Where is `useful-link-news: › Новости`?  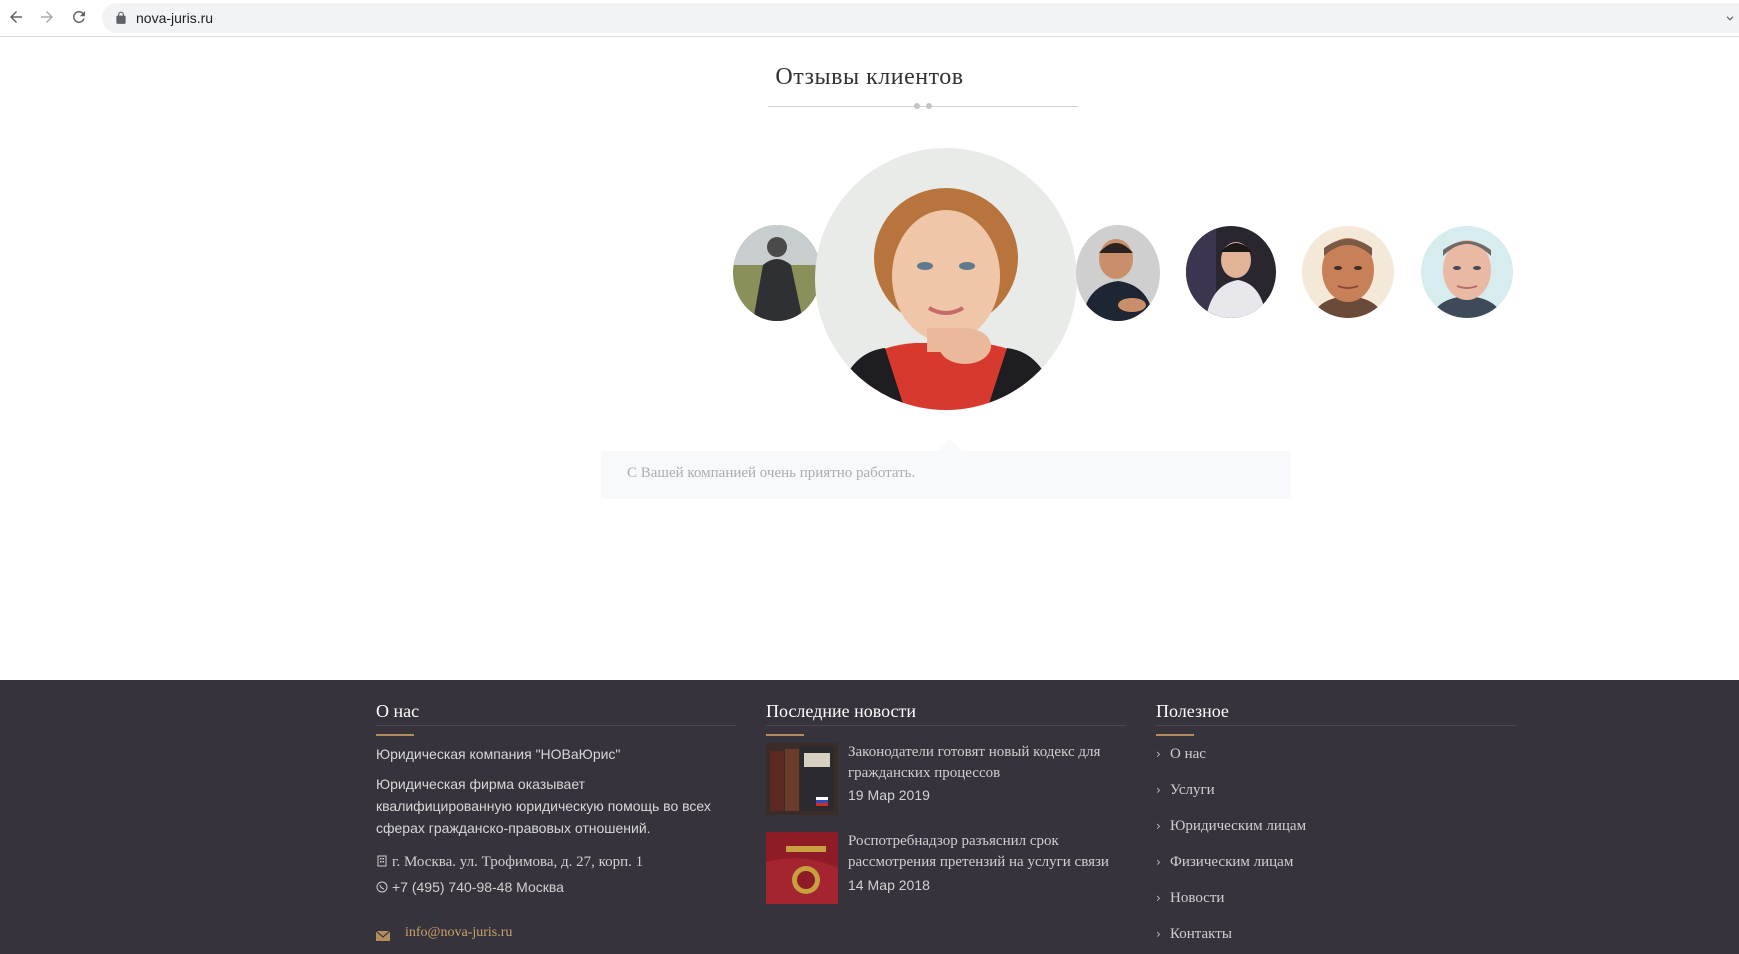
useful-link-news: › Новости is located at coordinates (1190, 898).